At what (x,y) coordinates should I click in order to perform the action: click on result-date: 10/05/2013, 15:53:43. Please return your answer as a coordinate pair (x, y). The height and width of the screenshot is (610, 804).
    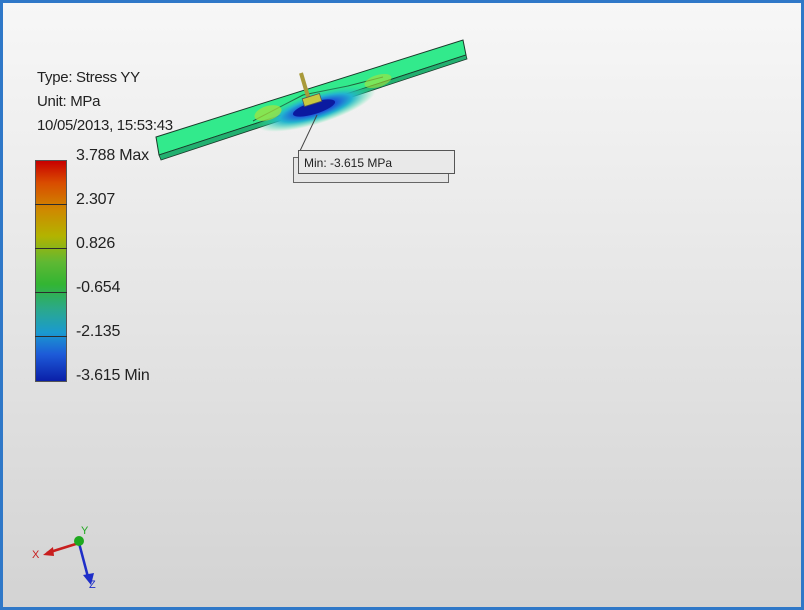
    Looking at the image, I should click on (105, 125).